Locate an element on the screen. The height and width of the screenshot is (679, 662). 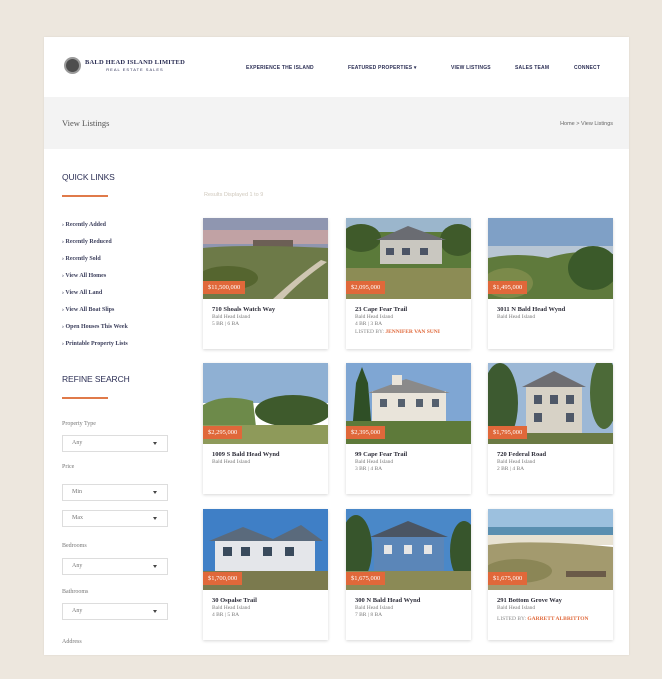
quick-link-label: Open Houses This Week is located at coordinates (96, 327).